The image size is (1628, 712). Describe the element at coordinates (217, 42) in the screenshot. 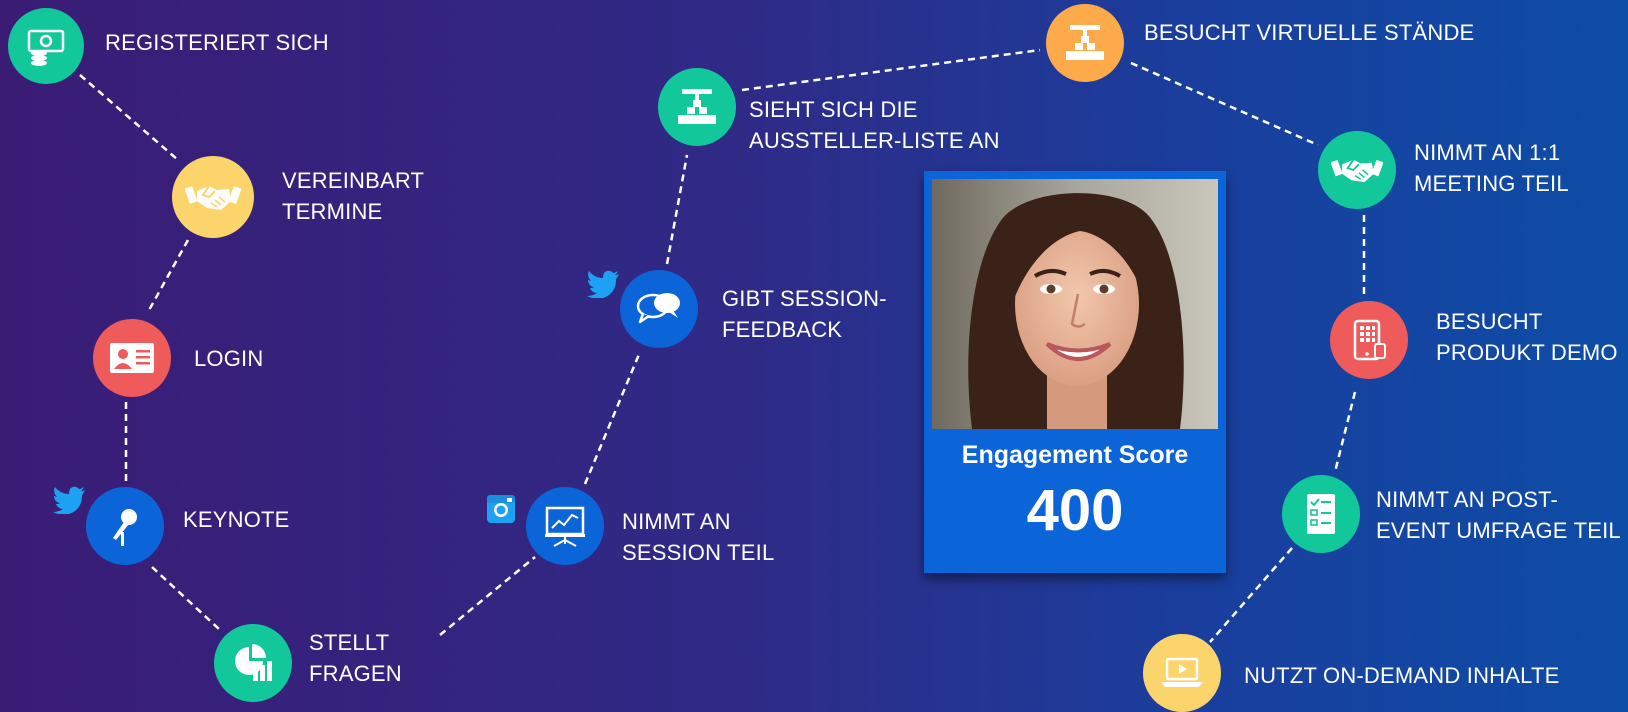

I see `step-registriert-label: REGISTERIERT SICH` at that location.